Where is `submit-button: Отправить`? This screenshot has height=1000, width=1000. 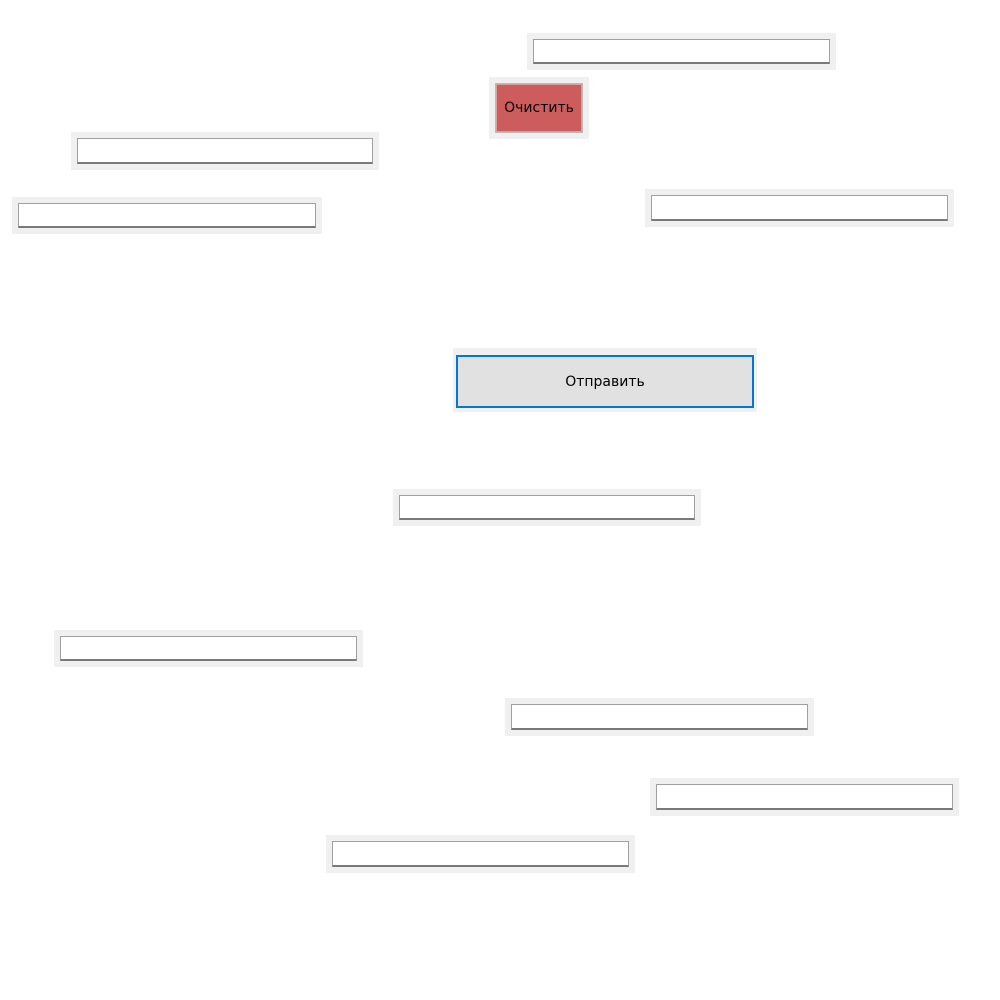 submit-button: Отправить is located at coordinates (605, 381).